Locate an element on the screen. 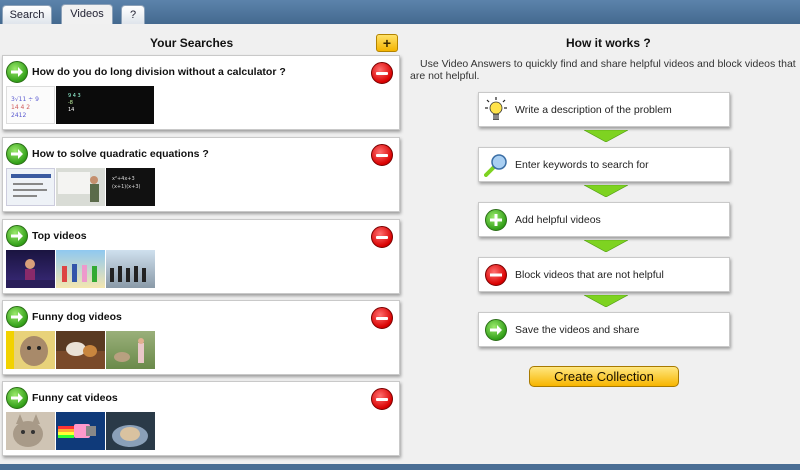 The height and width of the screenshot is (470, 800). minus-circle-icon is located at coordinates (496, 275).